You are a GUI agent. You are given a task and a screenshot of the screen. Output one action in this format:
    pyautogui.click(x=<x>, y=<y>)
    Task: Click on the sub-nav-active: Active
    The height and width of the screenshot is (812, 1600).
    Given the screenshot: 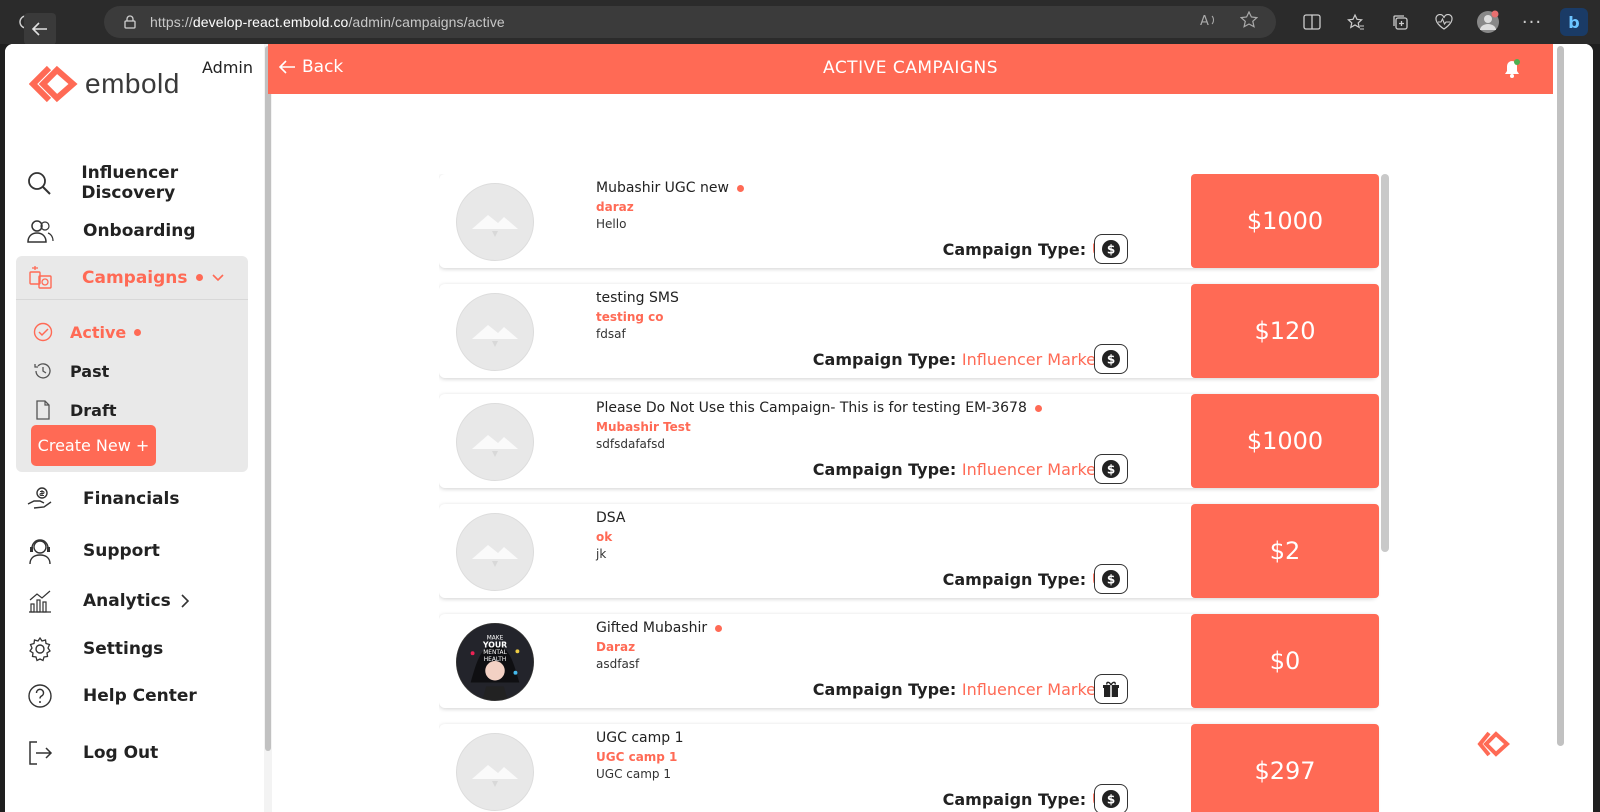 What is the action you would take?
    pyautogui.click(x=87, y=332)
    